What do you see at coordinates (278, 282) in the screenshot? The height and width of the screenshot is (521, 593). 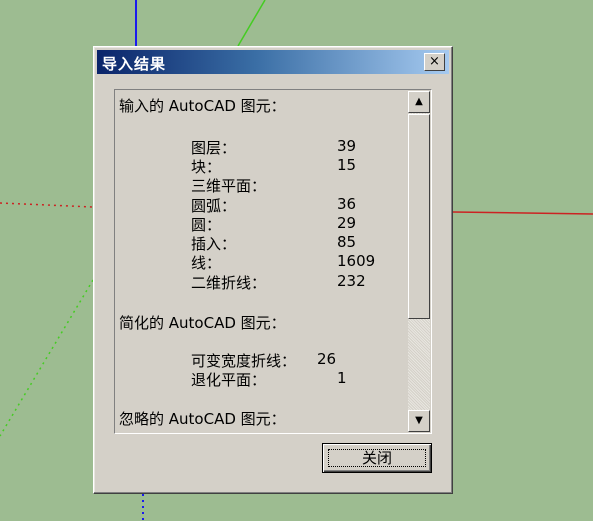 I see `list-item: 二维折线： 232` at bounding box center [278, 282].